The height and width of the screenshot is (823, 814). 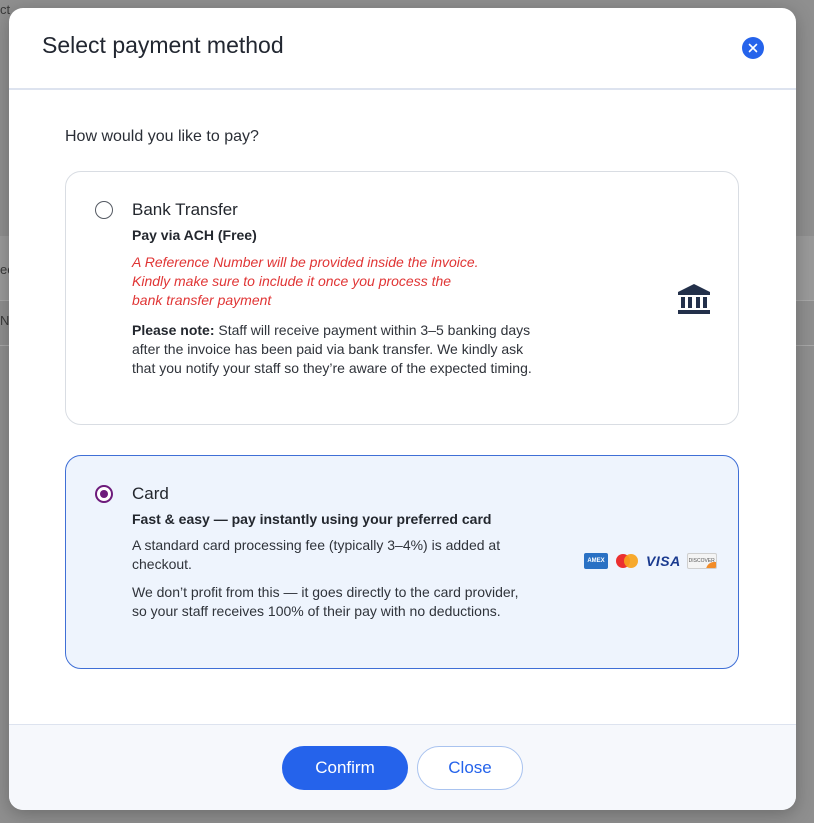 I want to click on amex-logo-icon: AMEX, so click(x=596, y=561).